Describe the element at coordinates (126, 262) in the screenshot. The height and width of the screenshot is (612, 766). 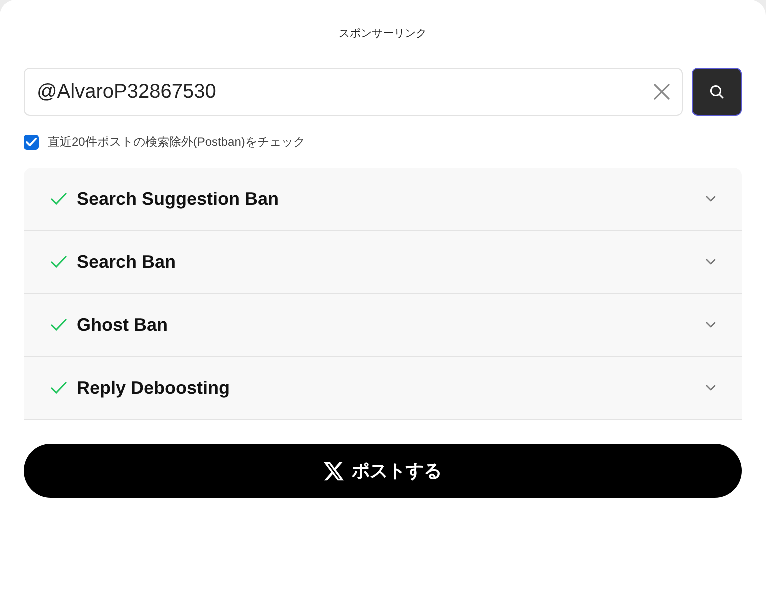
I see `check-title: Search Ban` at that location.